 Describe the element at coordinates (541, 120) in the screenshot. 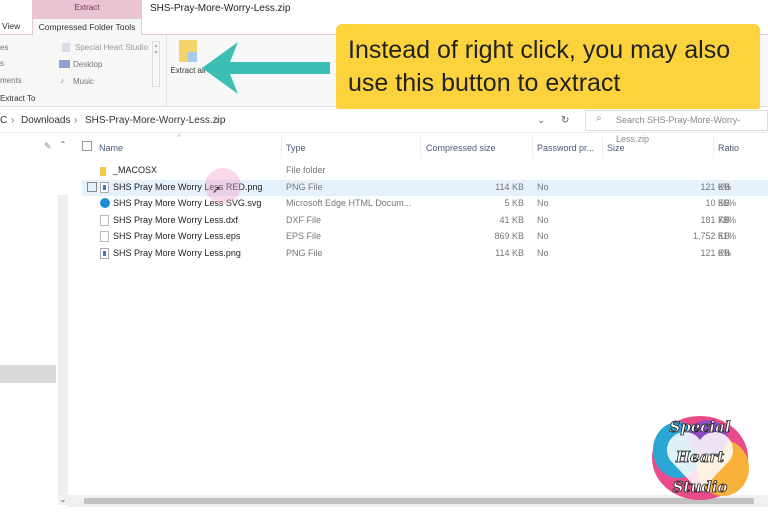

I see `address-dropdown-icon: ⌄` at that location.